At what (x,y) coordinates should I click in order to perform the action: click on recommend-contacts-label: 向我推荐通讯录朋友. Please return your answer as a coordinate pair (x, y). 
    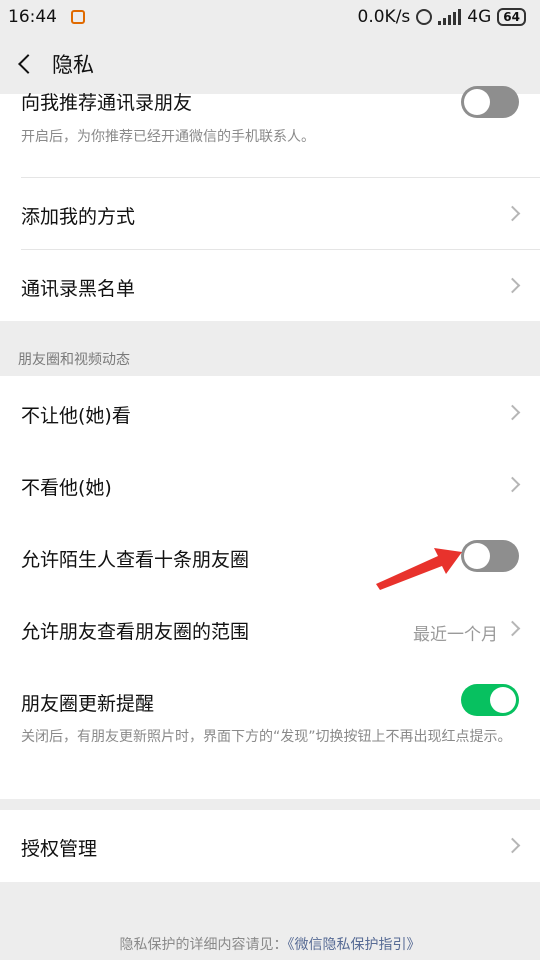
    Looking at the image, I should click on (107, 103).